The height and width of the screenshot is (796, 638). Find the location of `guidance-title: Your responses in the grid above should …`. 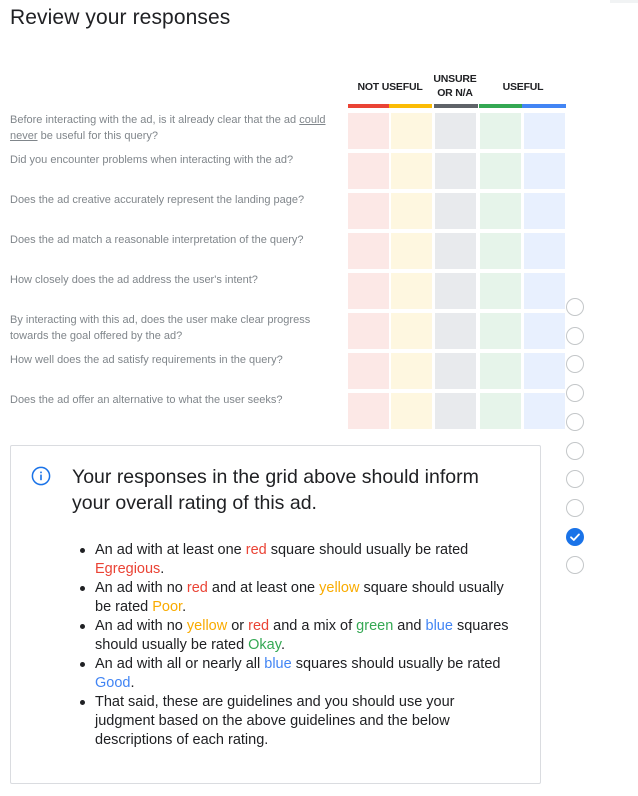

guidance-title: Your responses in the grid above should … is located at coordinates (275, 490).